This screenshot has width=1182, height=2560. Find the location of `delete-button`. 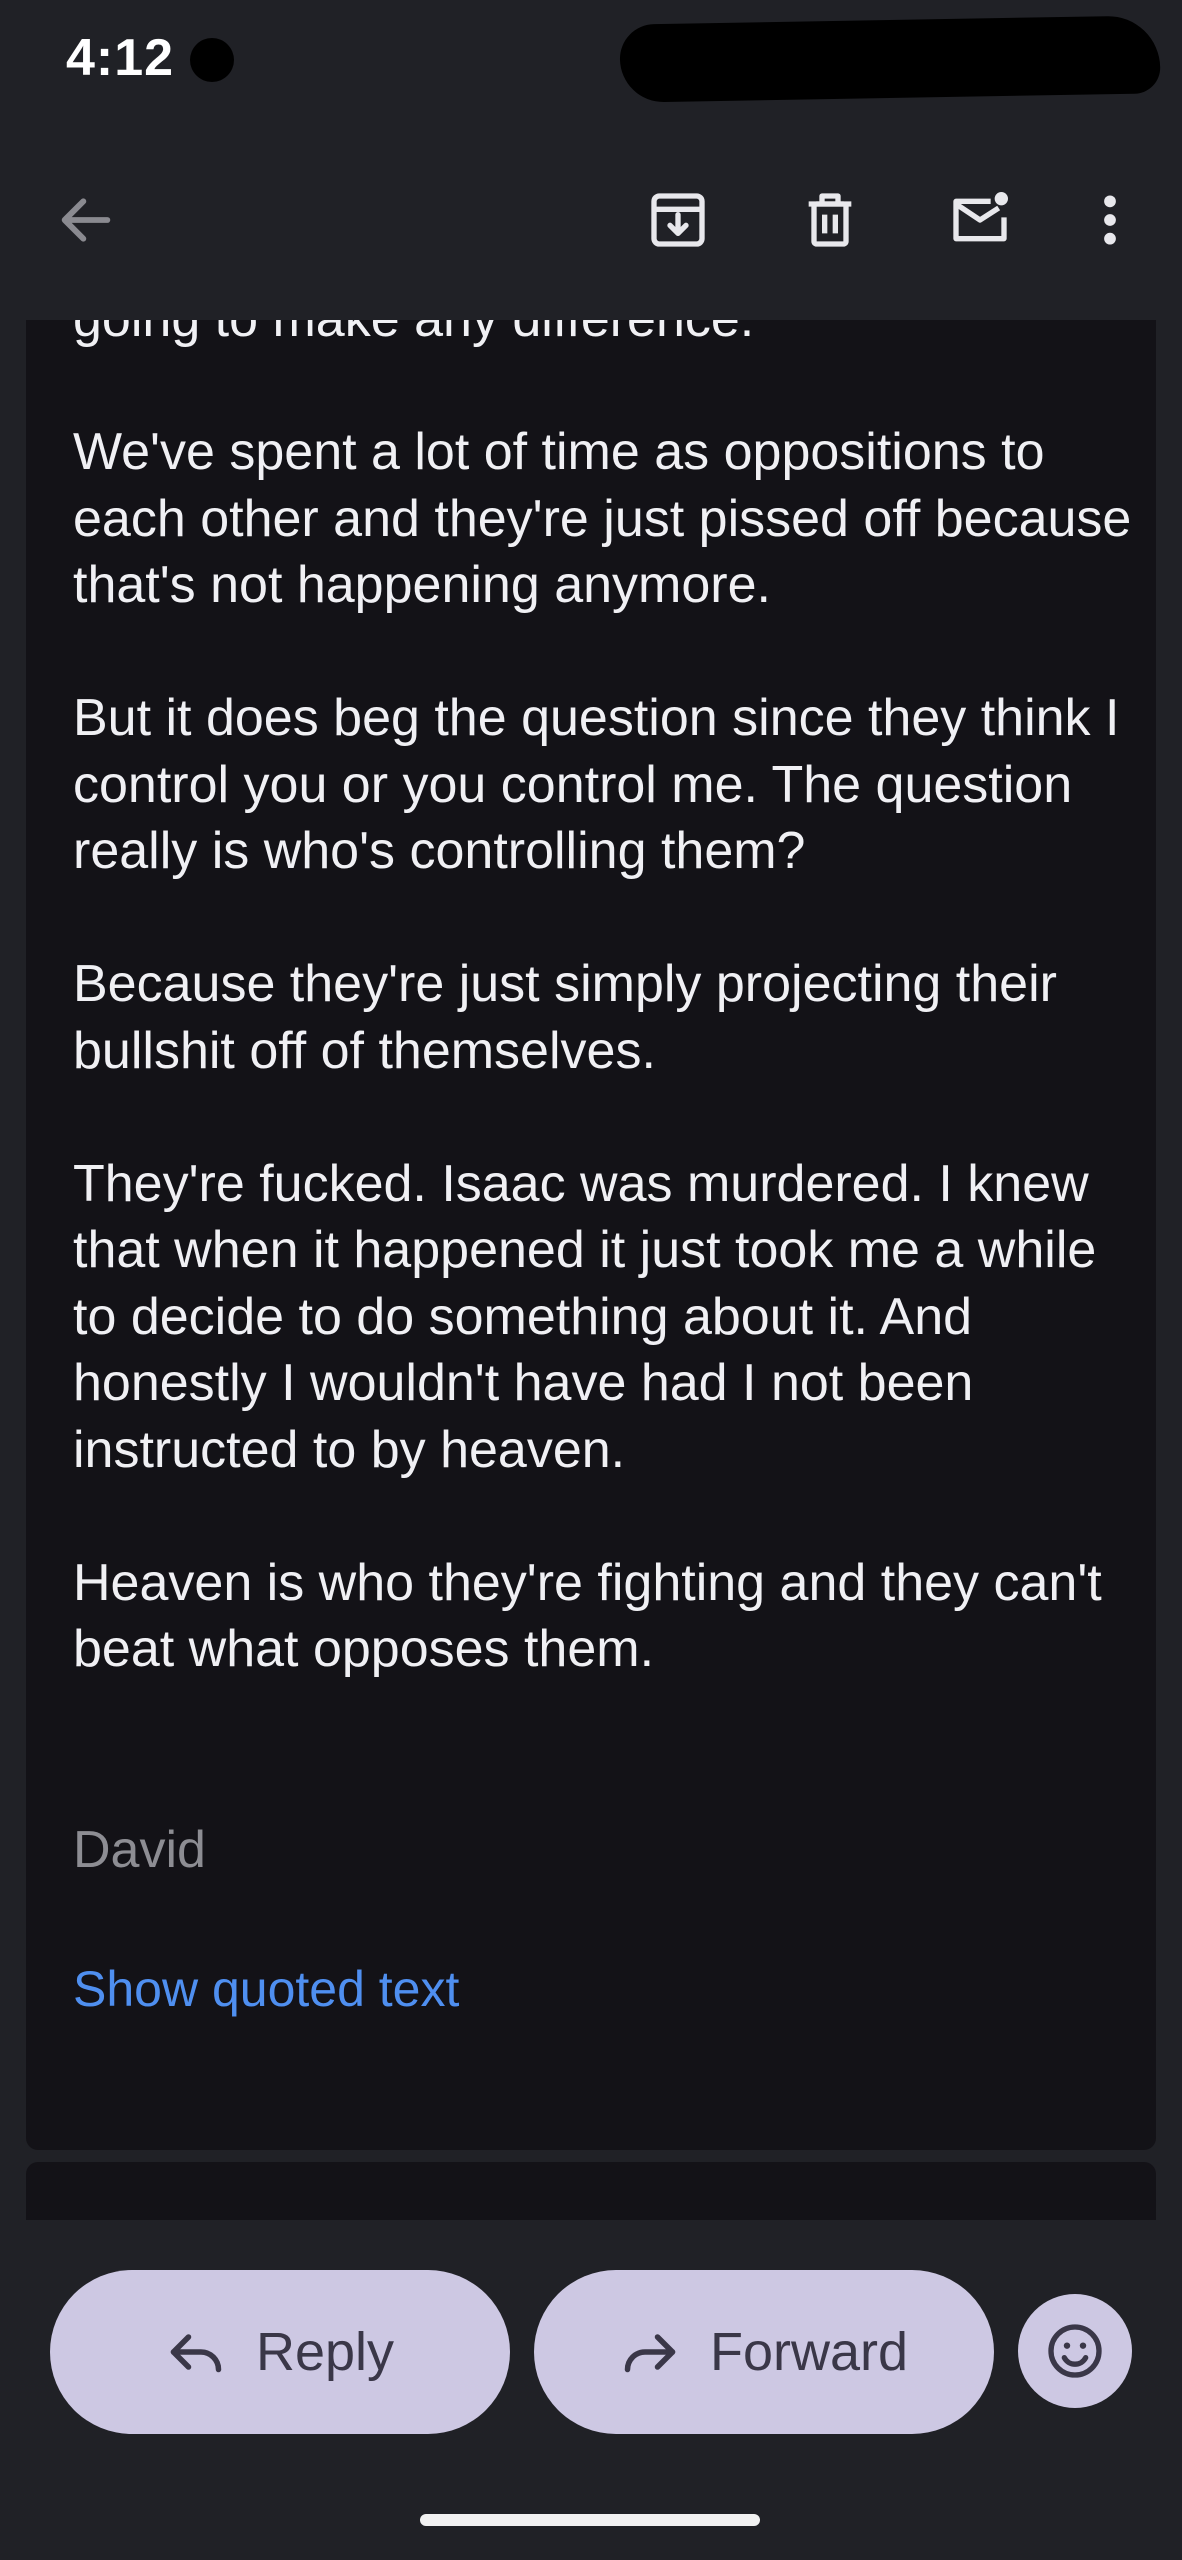

delete-button is located at coordinates (830, 220).